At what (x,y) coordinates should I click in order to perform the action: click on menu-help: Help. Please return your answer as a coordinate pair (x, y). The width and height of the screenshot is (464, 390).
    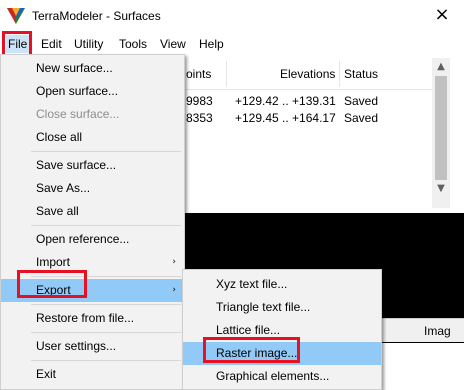
    Looking at the image, I should click on (211, 44).